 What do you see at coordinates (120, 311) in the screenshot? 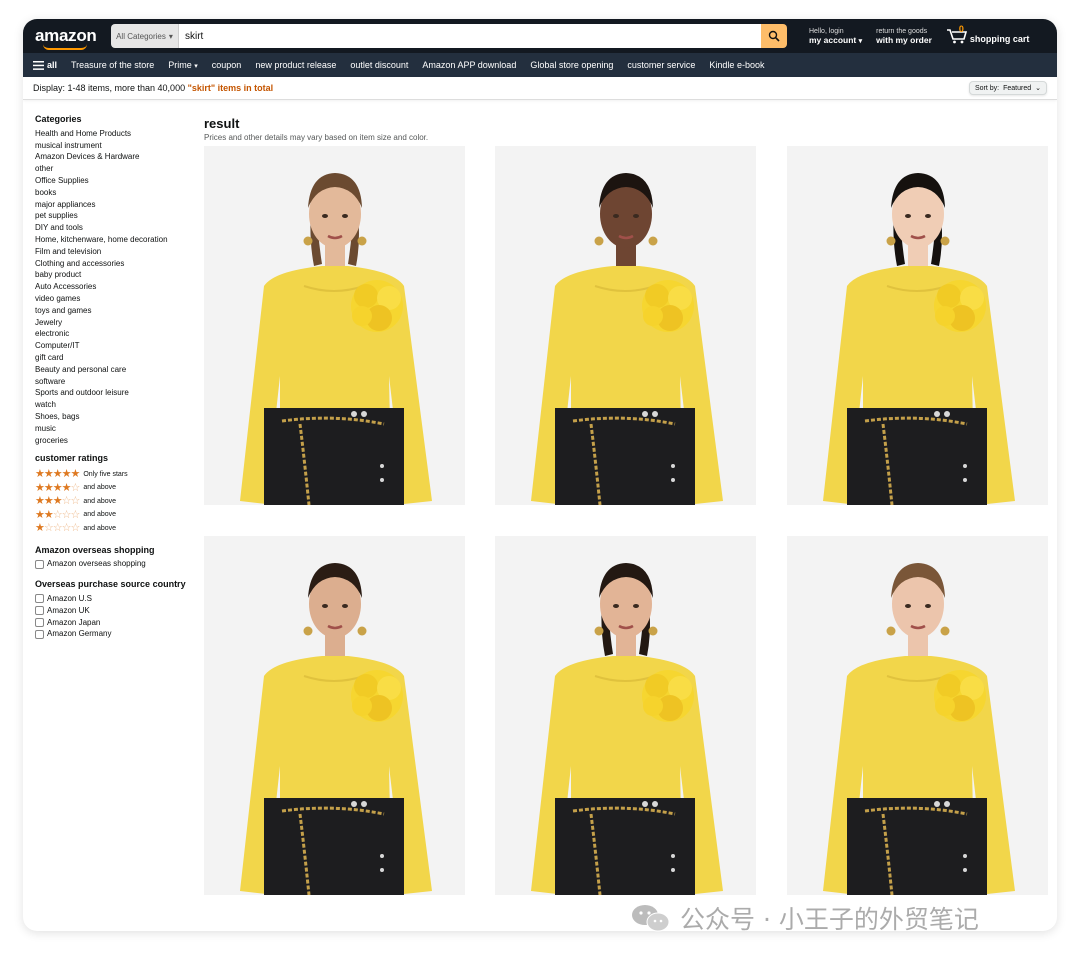
I see `category-item: toys and games` at bounding box center [120, 311].